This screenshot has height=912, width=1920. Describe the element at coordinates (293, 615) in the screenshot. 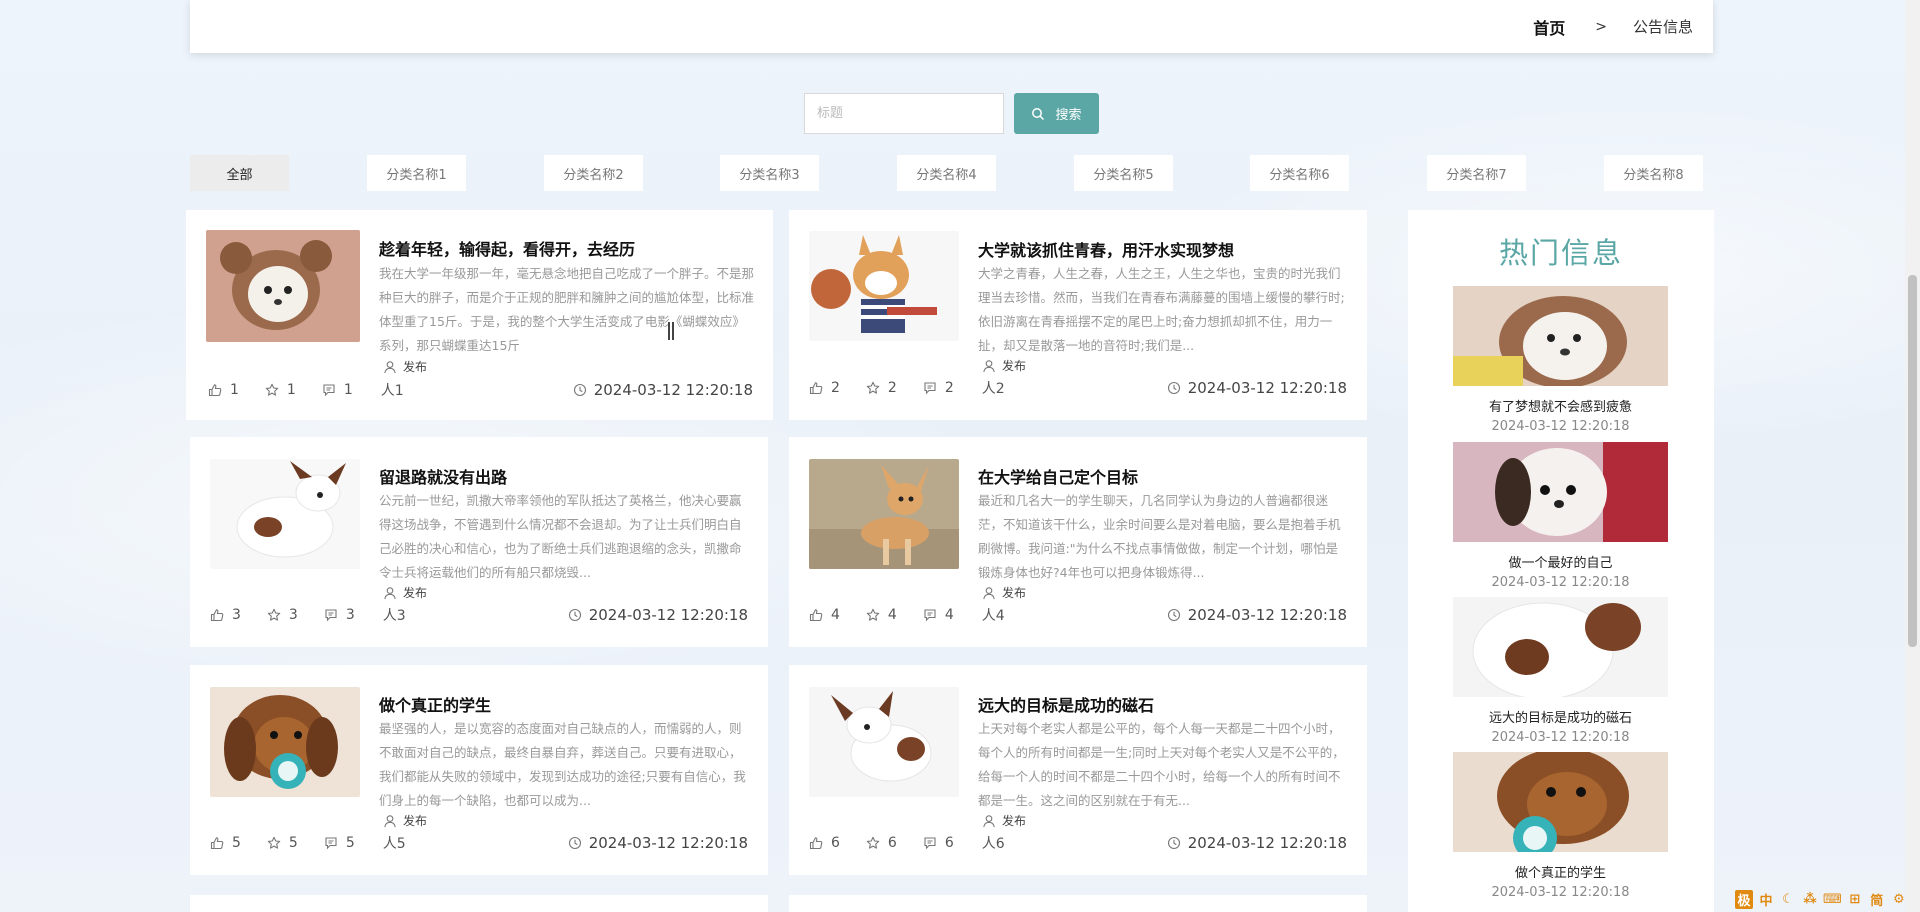

I see `favorite-count: 3` at that location.